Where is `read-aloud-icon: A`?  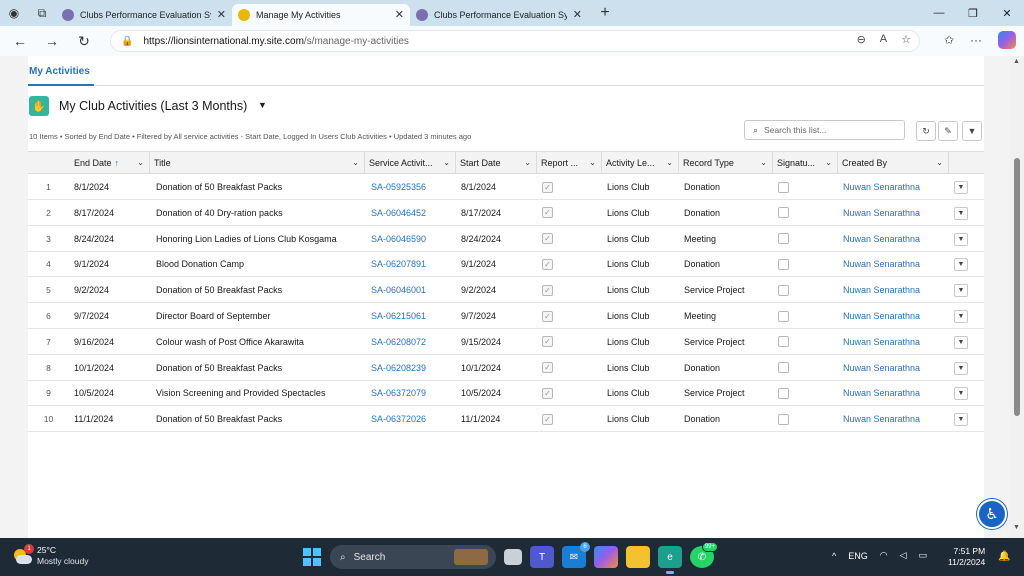
read-aloud-icon: A is located at coordinates (883, 39).